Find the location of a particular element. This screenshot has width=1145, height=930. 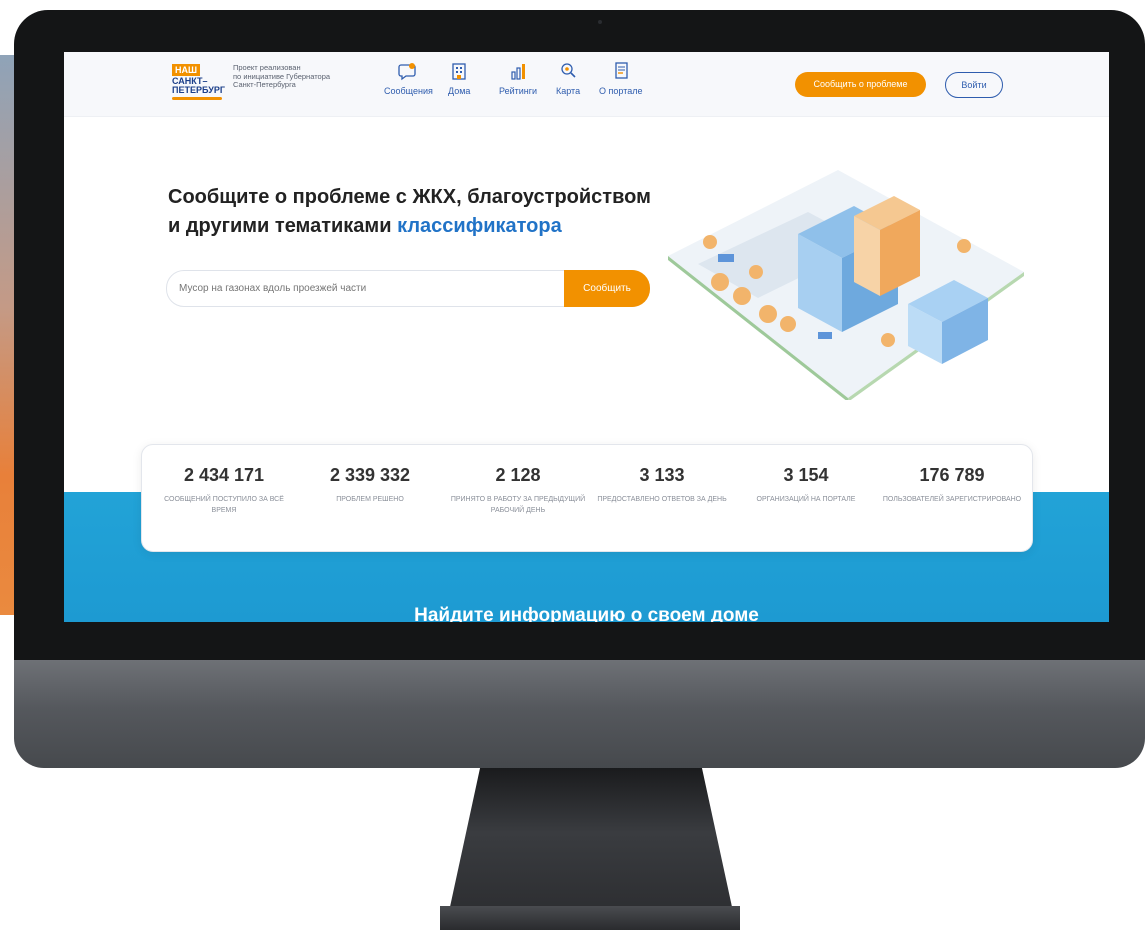

stat-value: 3 133 is located at coordinates (662, 475).